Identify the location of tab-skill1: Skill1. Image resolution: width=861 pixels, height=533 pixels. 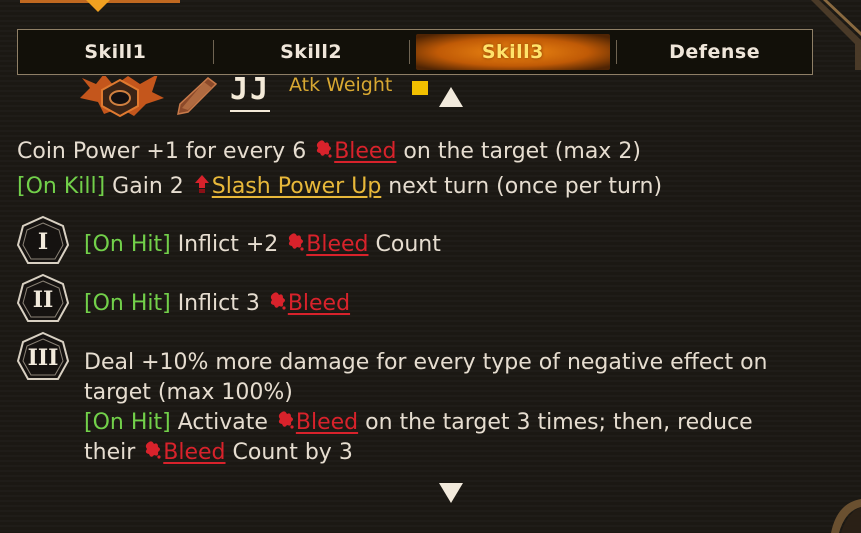
(115, 52).